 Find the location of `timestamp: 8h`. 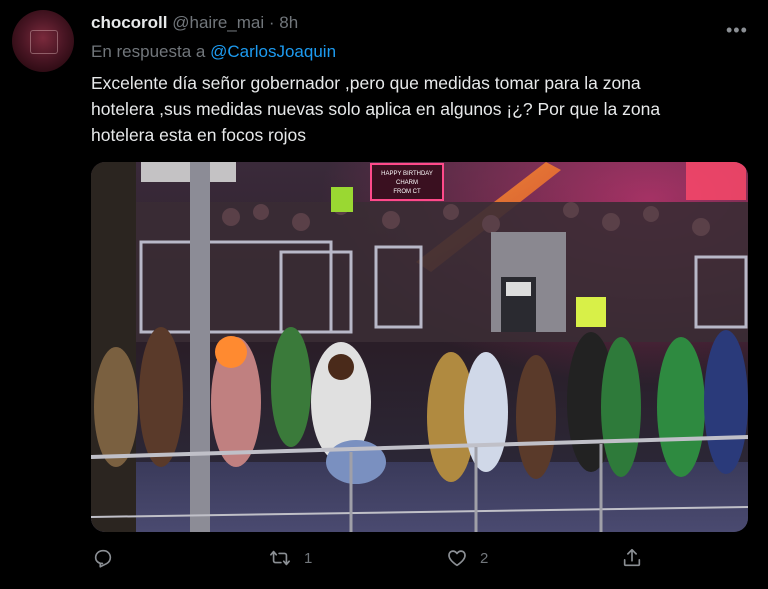

timestamp: 8h is located at coordinates (288, 22).